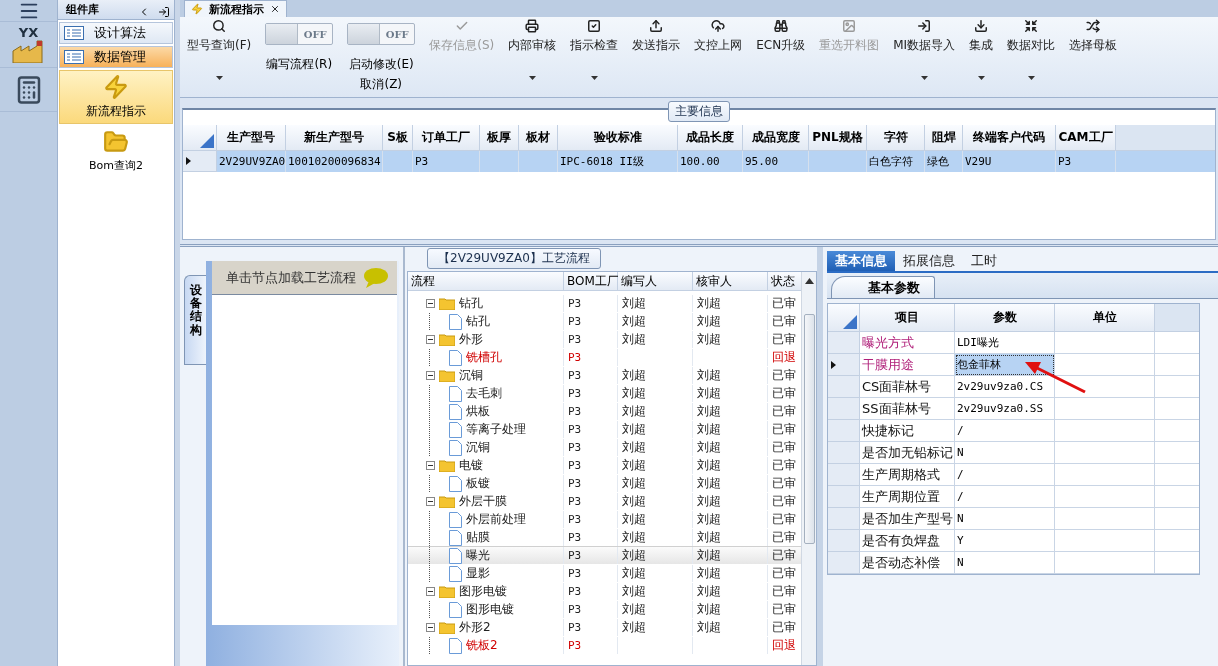 The height and width of the screenshot is (666, 1218). What do you see at coordinates (897, 386) in the screenshot?
I see `item-label: CS面菲林号` at bounding box center [897, 386].